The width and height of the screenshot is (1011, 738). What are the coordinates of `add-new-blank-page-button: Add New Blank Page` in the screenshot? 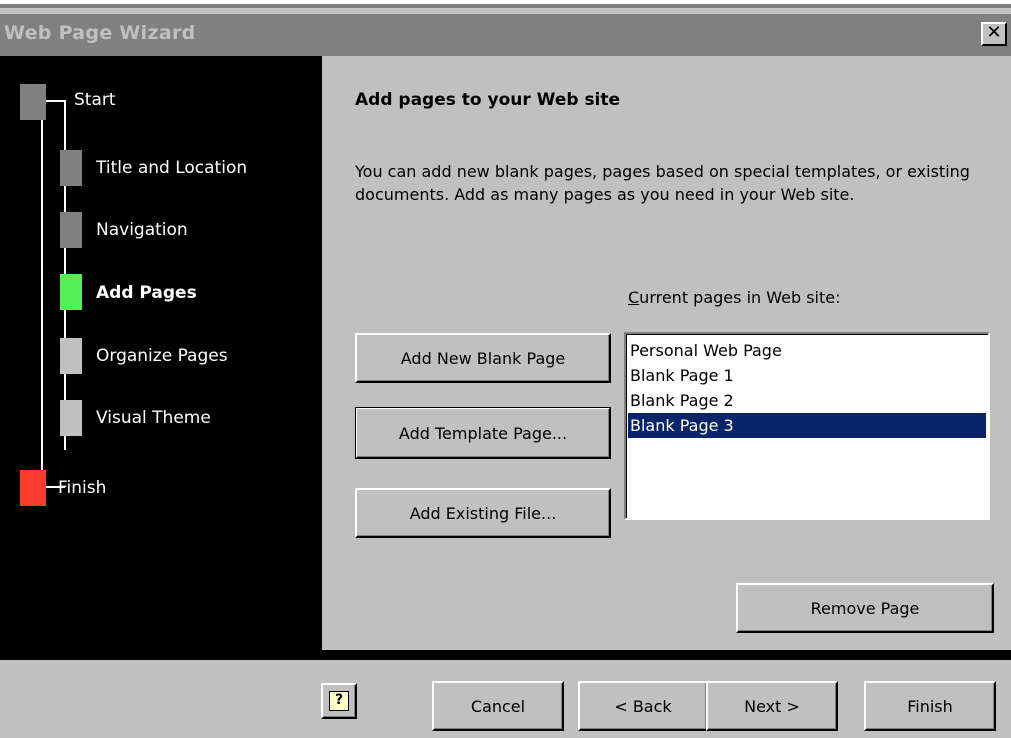 It's located at (483, 358).